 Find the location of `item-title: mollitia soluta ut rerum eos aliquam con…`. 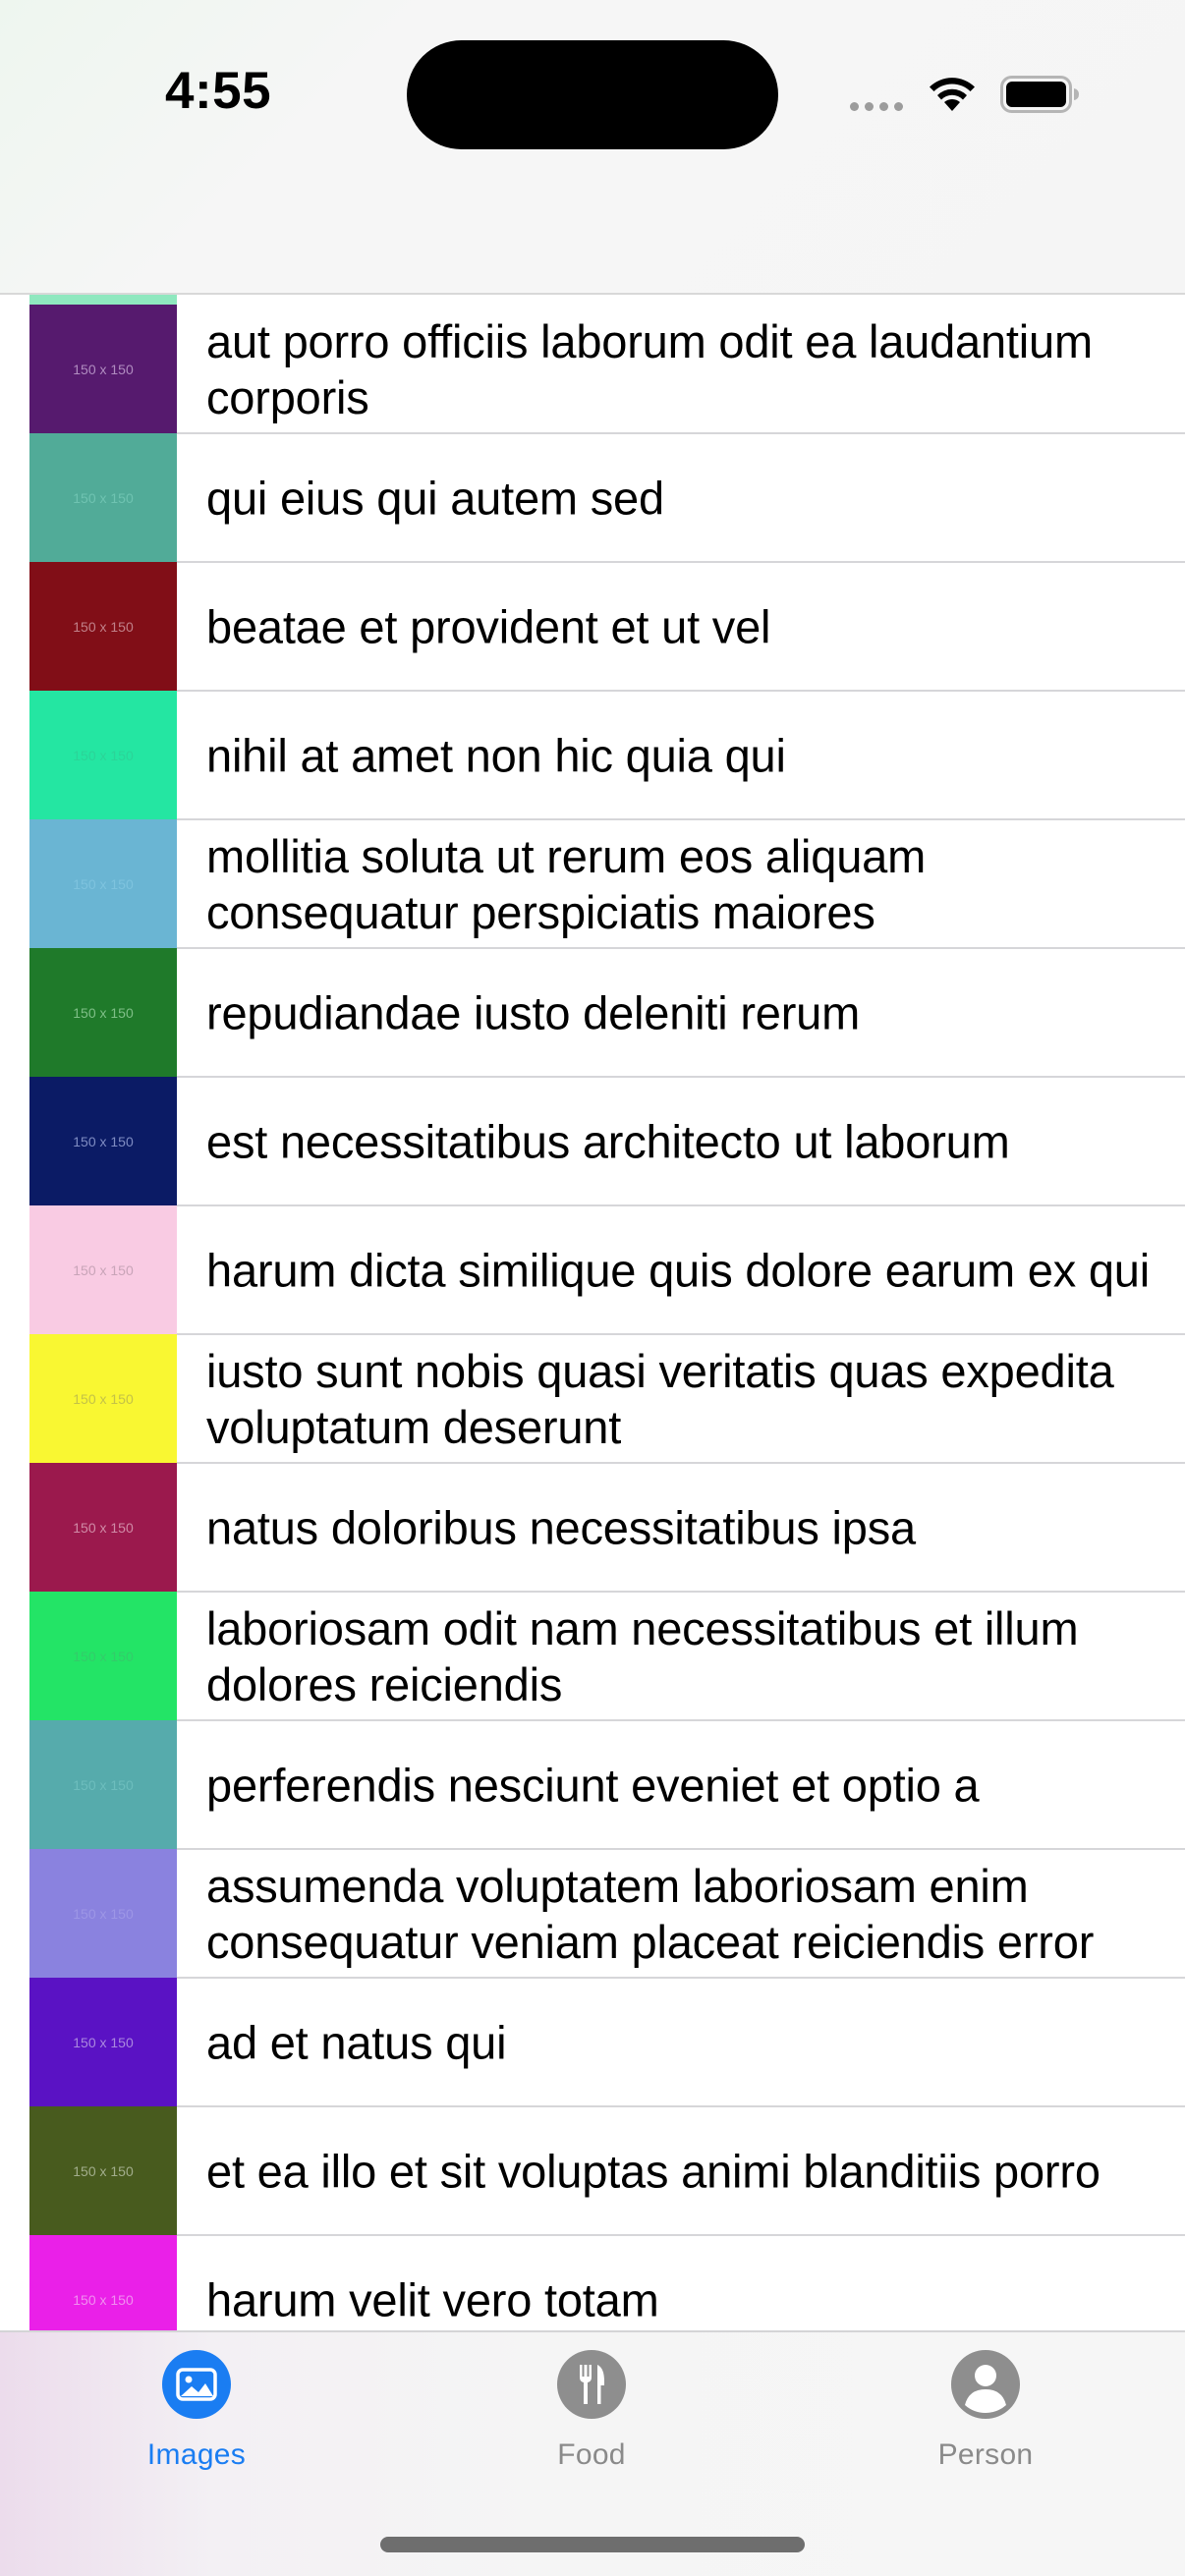

item-title: mollitia soluta ut rerum eos aliquam con… is located at coordinates (567, 883).